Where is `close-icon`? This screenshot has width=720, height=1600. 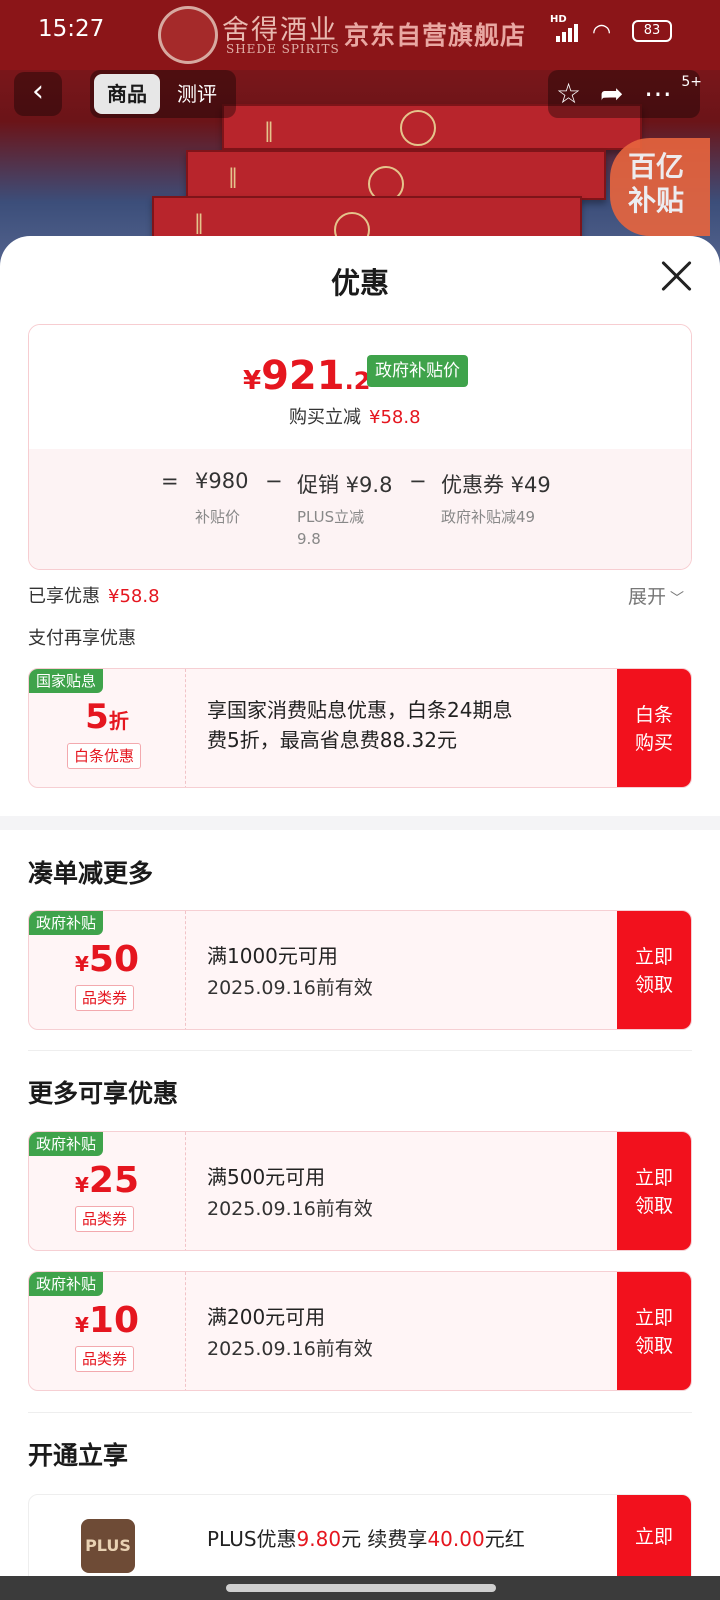
close-icon is located at coordinates (676, 276).